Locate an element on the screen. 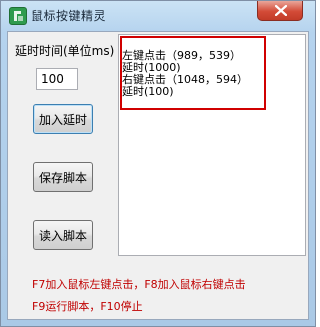  save-script-button: 保存脚本 is located at coordinates (63, 177).